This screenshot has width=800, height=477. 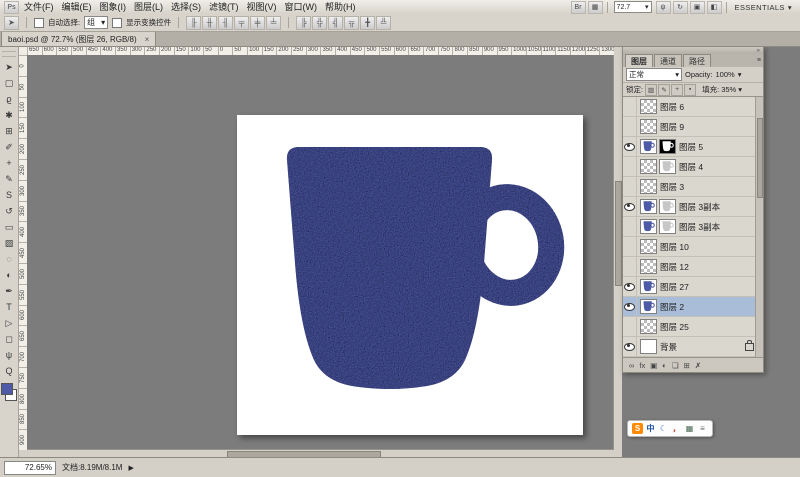 What do you see at coordinates (716, 167) in the screenshot?
I see `layer-name: 图层 4` at bounding box center [716, 167].